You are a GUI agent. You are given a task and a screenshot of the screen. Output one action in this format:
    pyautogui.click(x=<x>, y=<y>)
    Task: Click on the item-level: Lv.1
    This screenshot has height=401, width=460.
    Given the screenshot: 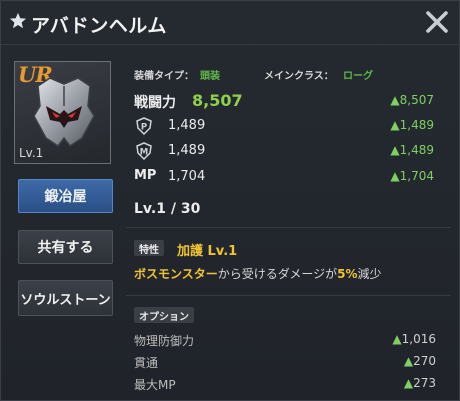 What is the action you would take?
    pyautogui.click(x=31, y=153)
    